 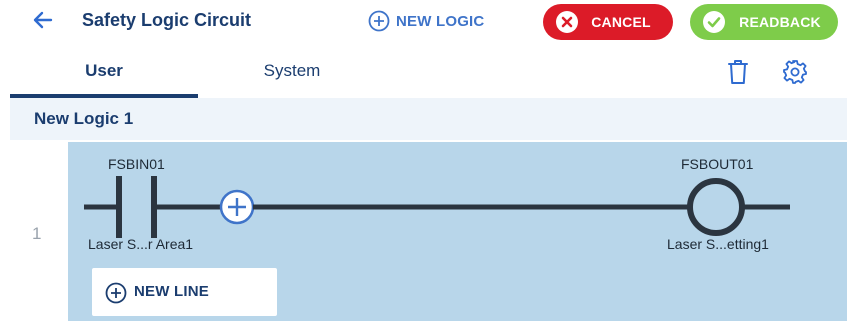 I want to click on new-line-button: NEW LINE, so click(x=184, y=292).